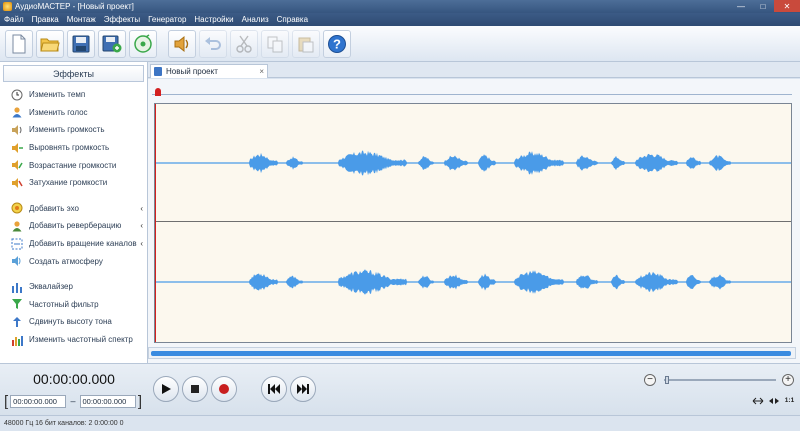 The height and width of the screenshot is (431, 800). Describe the element at coordinates (73, 209) in the screenshot. I see `effect-add-echo: Добавить эхо ‹` at that location.